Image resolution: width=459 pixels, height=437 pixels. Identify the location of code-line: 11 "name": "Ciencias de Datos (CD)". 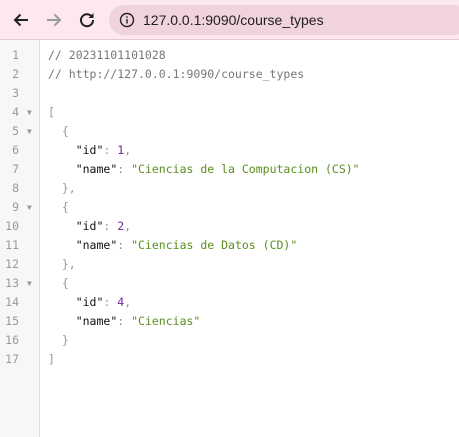
(229, 245).